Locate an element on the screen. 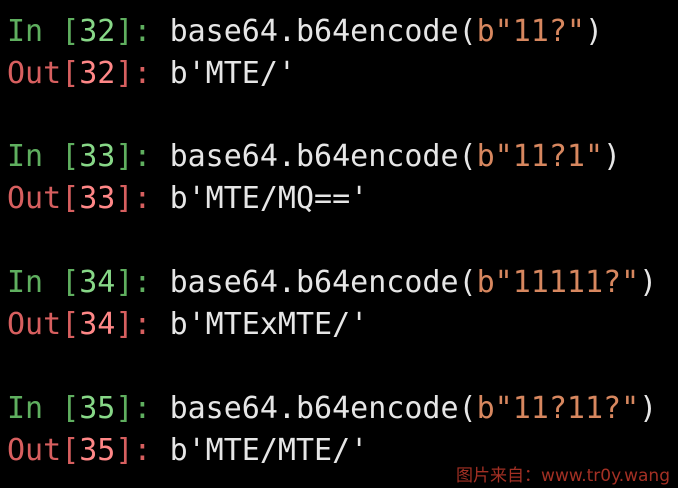 The width and height of the screenshot is (678, 488). output-line: Out[33]: b'MTE/MQ==' is located at coordinates (339, 199).